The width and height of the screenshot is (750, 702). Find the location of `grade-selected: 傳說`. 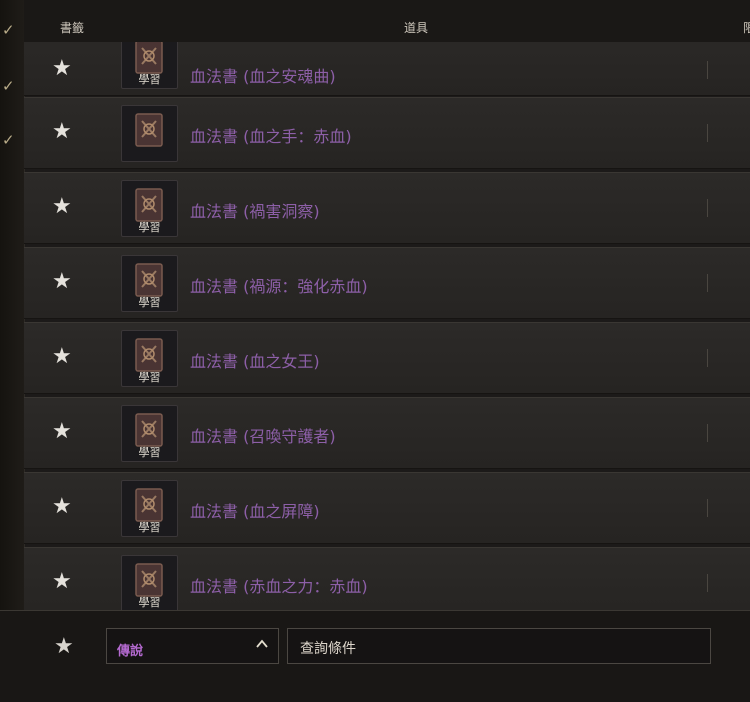

grade-selected: 傳說 is located at coordinates (130, 651).